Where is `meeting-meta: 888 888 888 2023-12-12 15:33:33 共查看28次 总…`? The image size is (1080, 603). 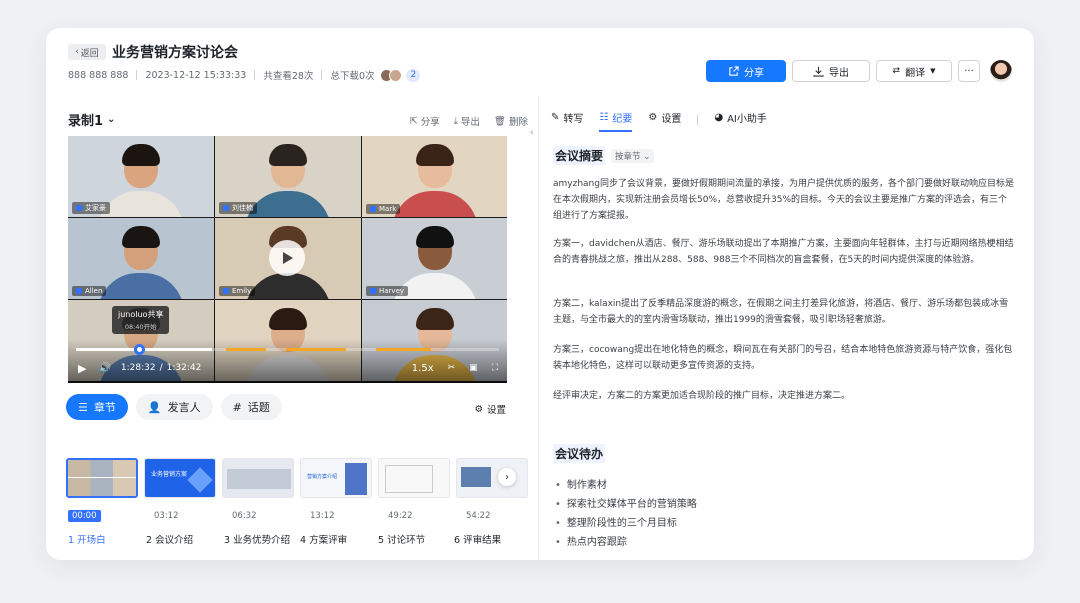 meeting-meta: 888 888 888 2023-12-12 15:33:33 共查看28次 总… is located at coordinates (244, 75).